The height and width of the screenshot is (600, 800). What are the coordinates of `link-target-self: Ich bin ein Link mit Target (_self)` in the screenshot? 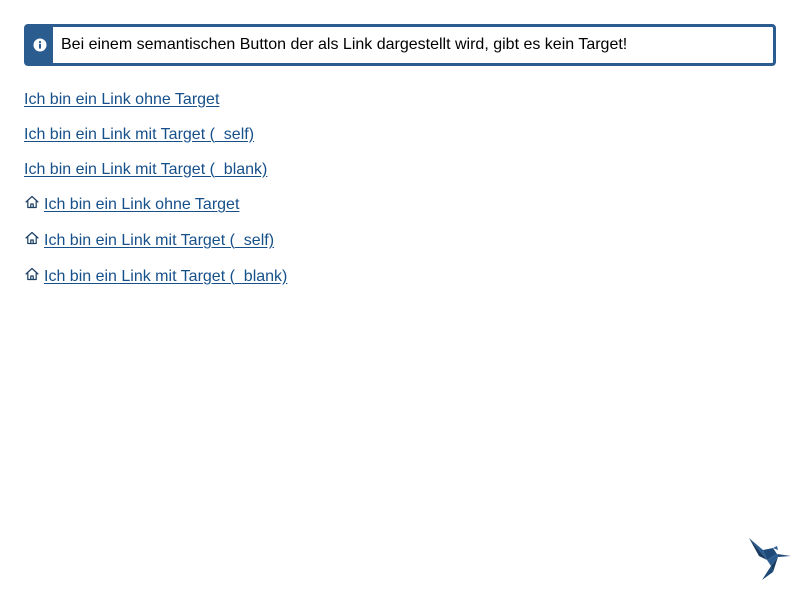 It's located at (139, 135).